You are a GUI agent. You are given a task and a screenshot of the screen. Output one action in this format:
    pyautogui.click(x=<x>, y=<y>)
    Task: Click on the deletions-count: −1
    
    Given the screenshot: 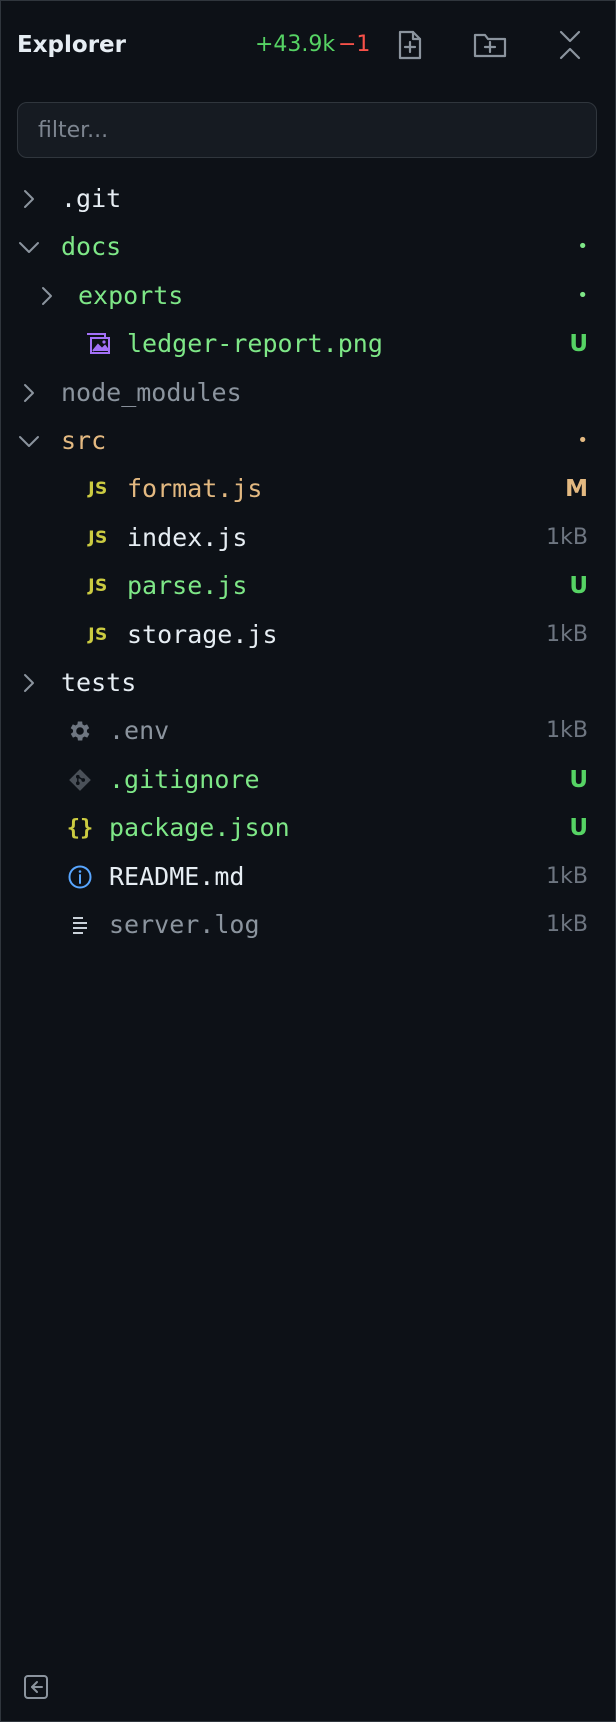 What is the action you would take?
    pyautogui.click(x=354, y=44)
    